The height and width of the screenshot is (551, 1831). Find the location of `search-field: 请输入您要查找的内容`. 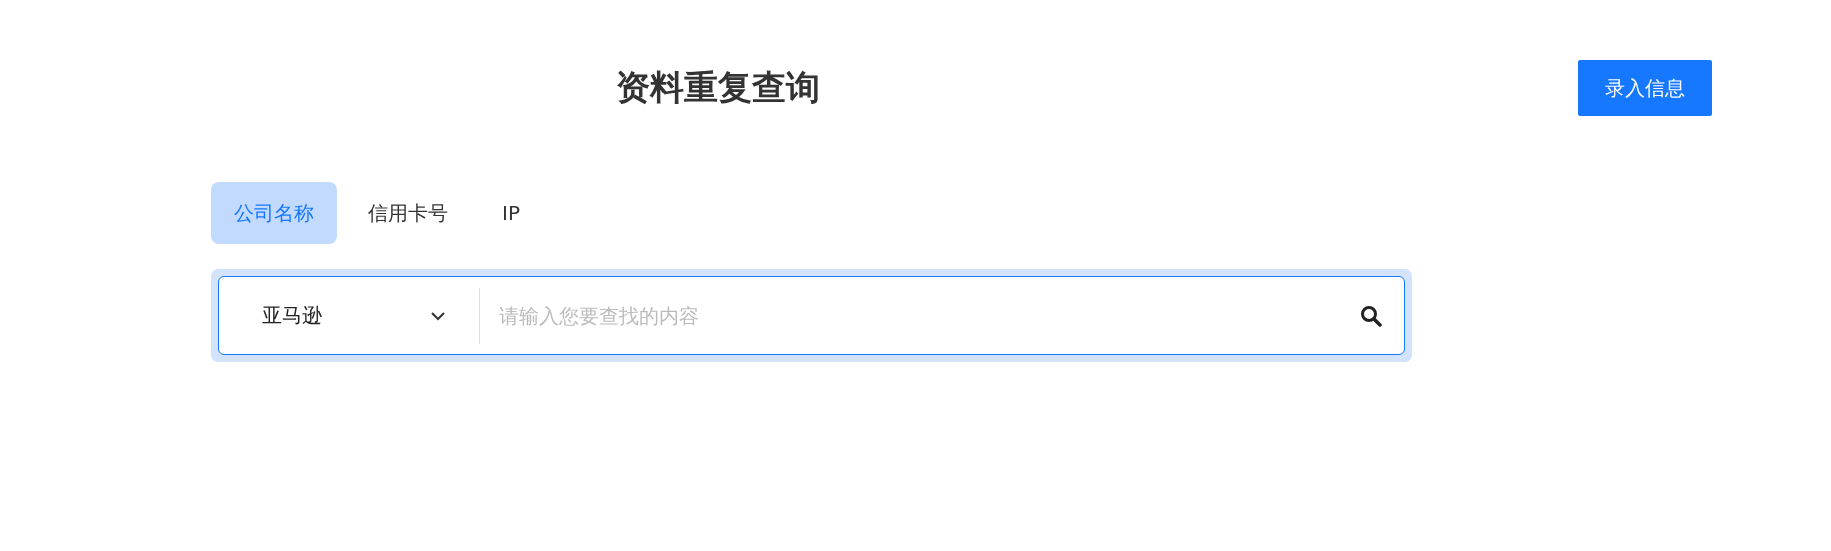

search-field: 请输入您要查找的内容 is located at coordinates (915, 315).